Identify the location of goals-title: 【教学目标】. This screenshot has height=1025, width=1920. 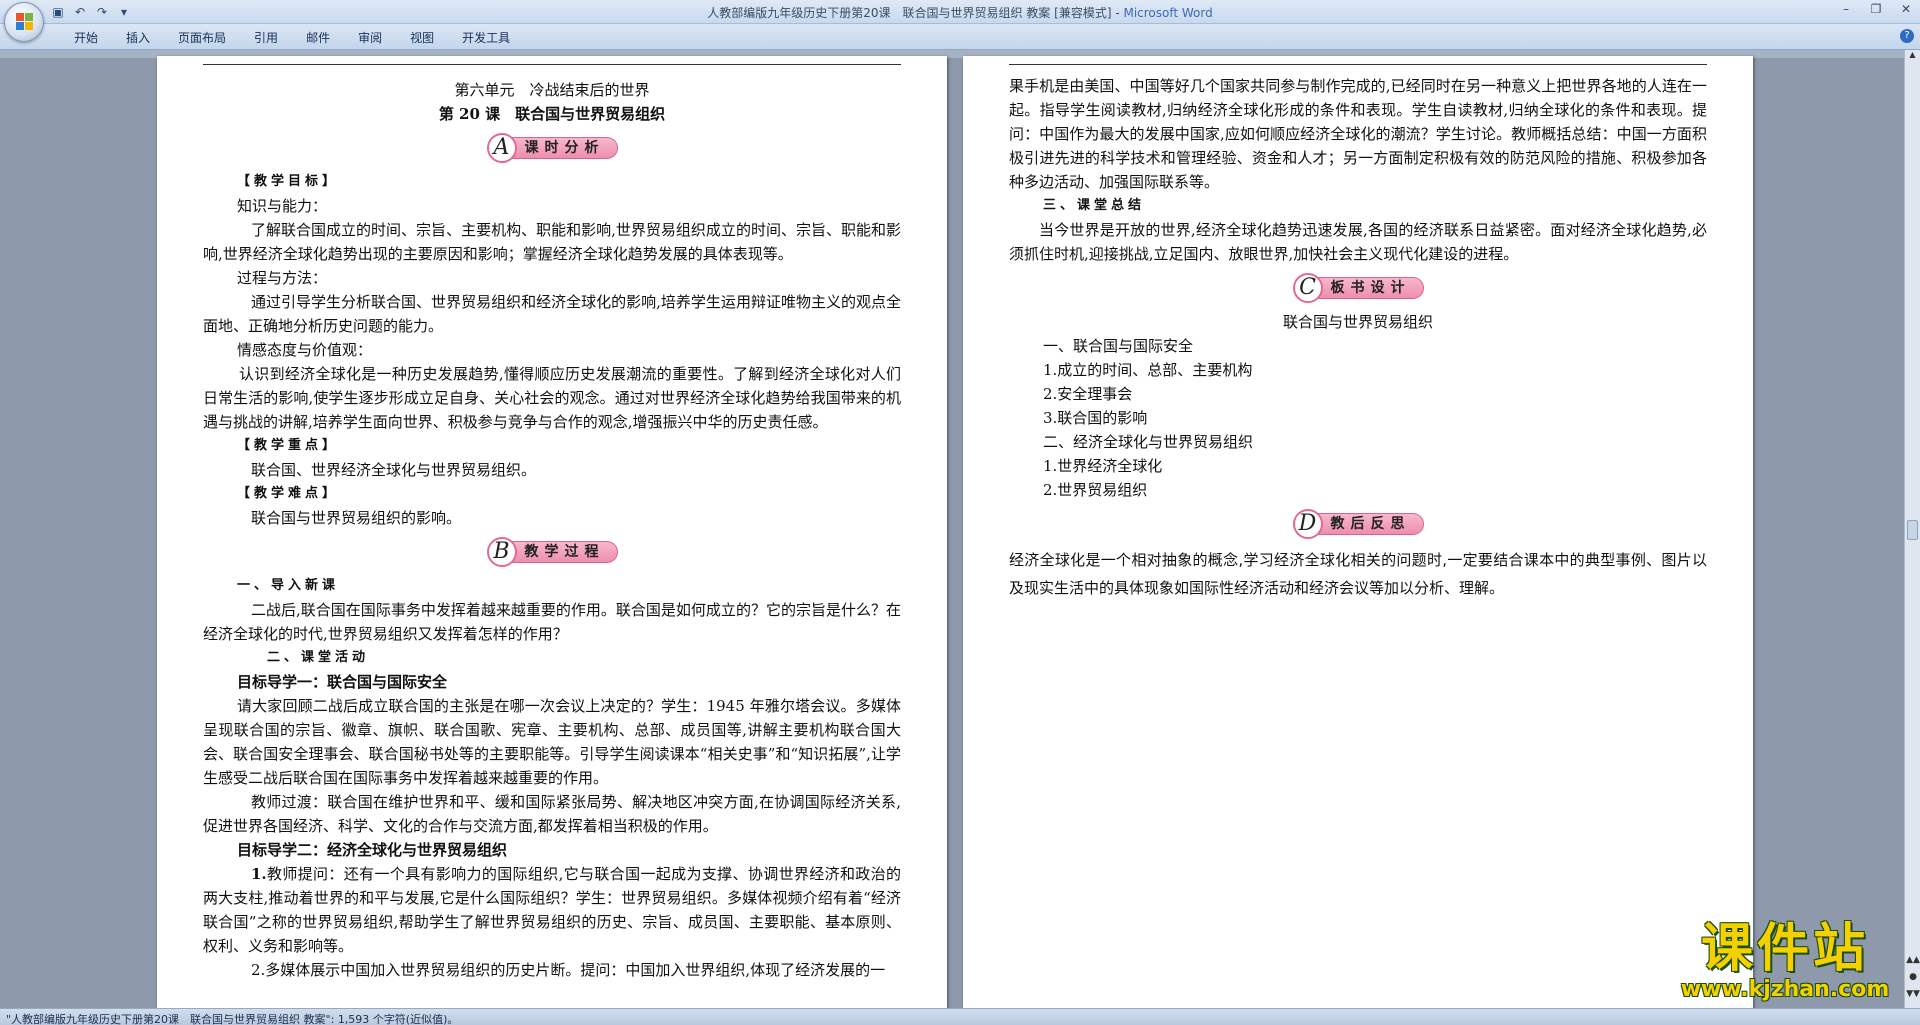
(288, 181).